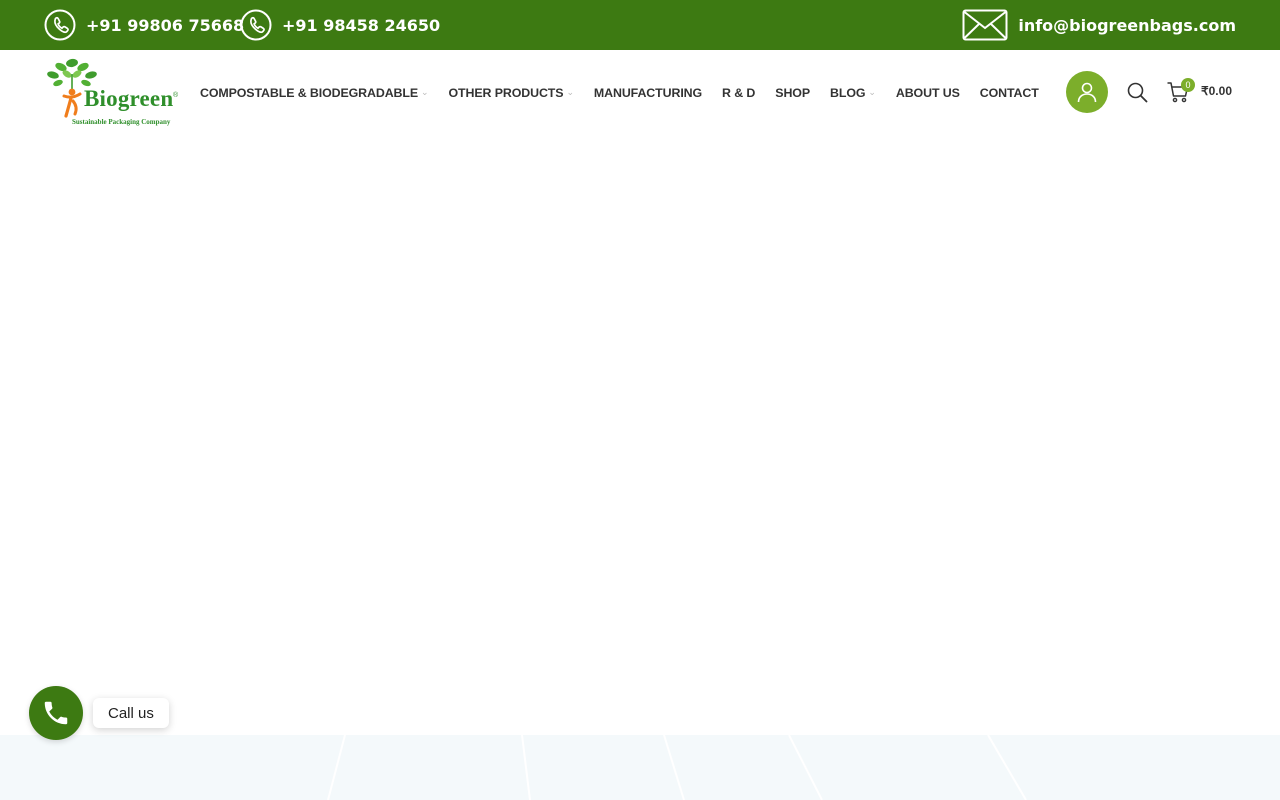 This screenshot has width=1280, height=800. What do you see at coordinates (1137, 92) in the screenshot?
I see `search-icon` at bounding box center [1137, 92].